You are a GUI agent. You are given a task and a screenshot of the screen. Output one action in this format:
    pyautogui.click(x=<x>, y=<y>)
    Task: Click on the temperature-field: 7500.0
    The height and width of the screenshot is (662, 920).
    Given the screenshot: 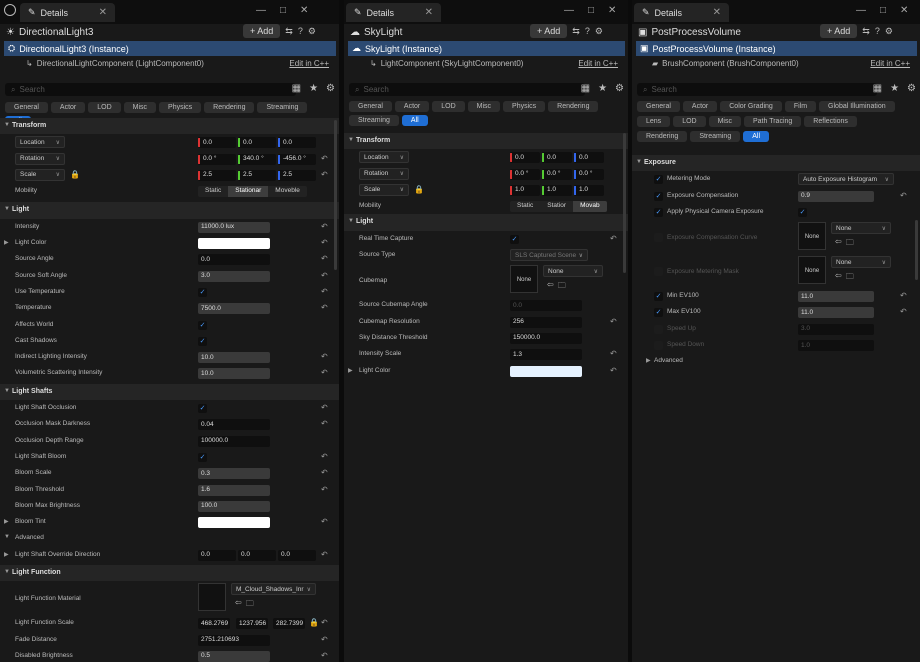 What is the action you would take?
    pyautogui.click(x=234, y=309)
    